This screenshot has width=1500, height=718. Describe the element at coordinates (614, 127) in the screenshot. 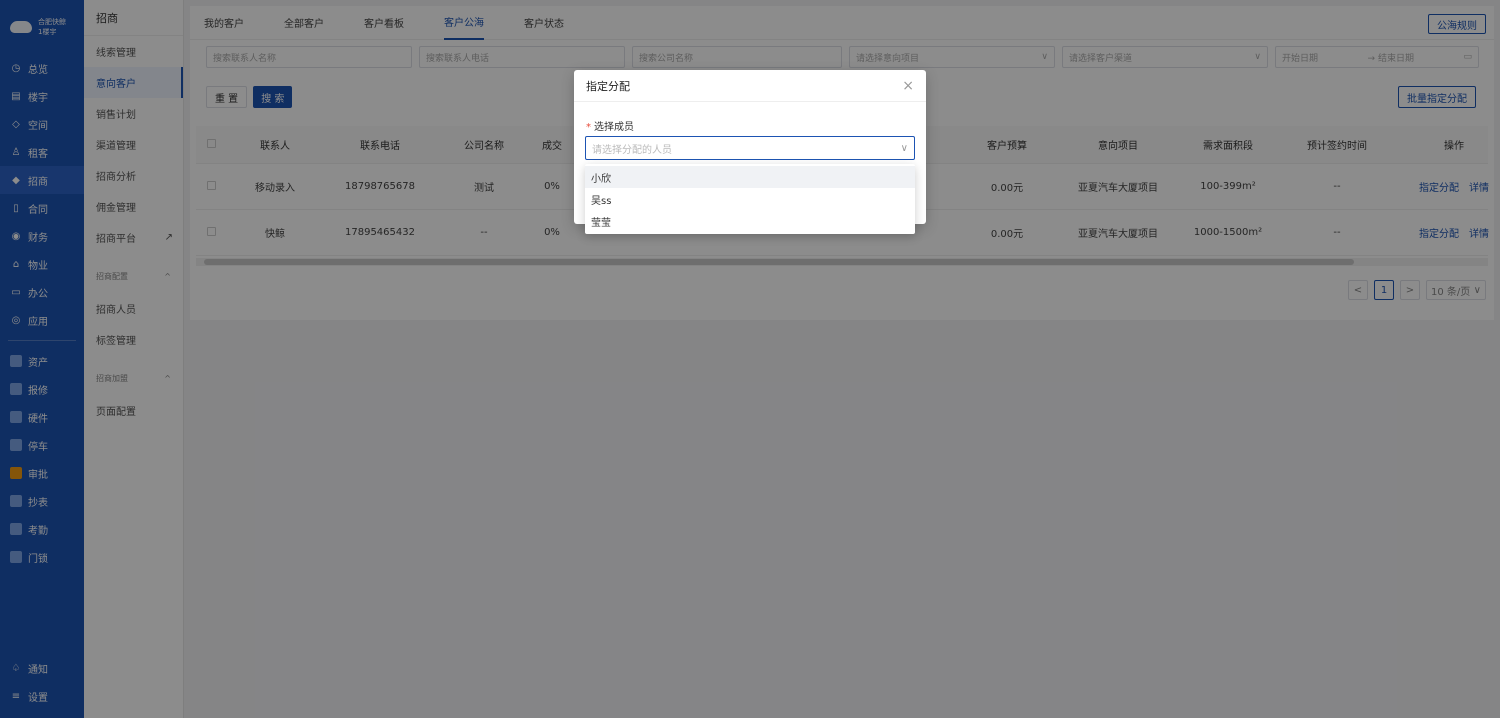

I see `member-label-text: 选择成员` at that location.